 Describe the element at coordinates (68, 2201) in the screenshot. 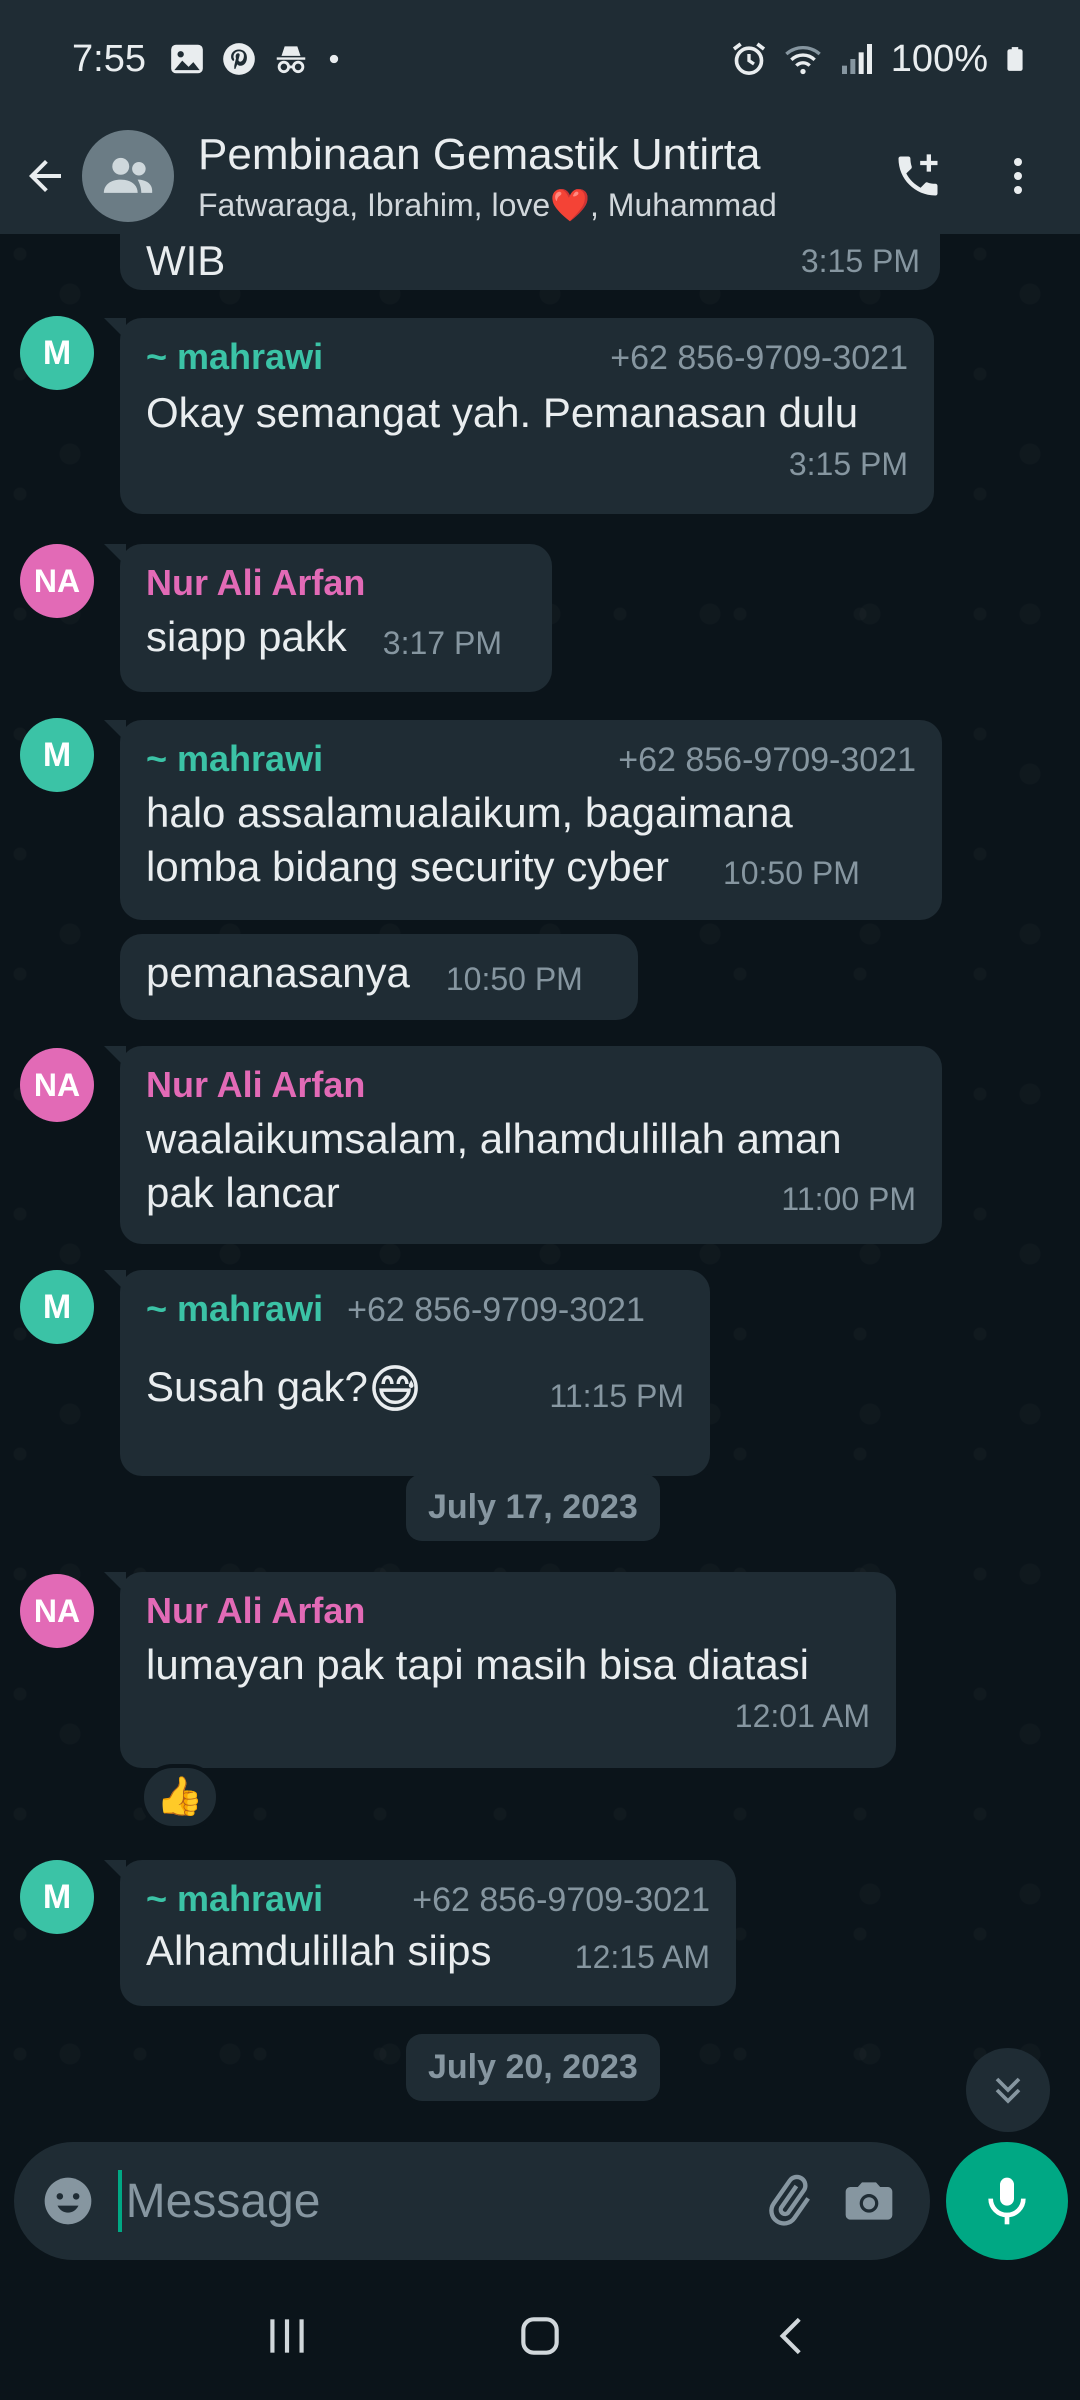

I see `emoji-icon` at that location.